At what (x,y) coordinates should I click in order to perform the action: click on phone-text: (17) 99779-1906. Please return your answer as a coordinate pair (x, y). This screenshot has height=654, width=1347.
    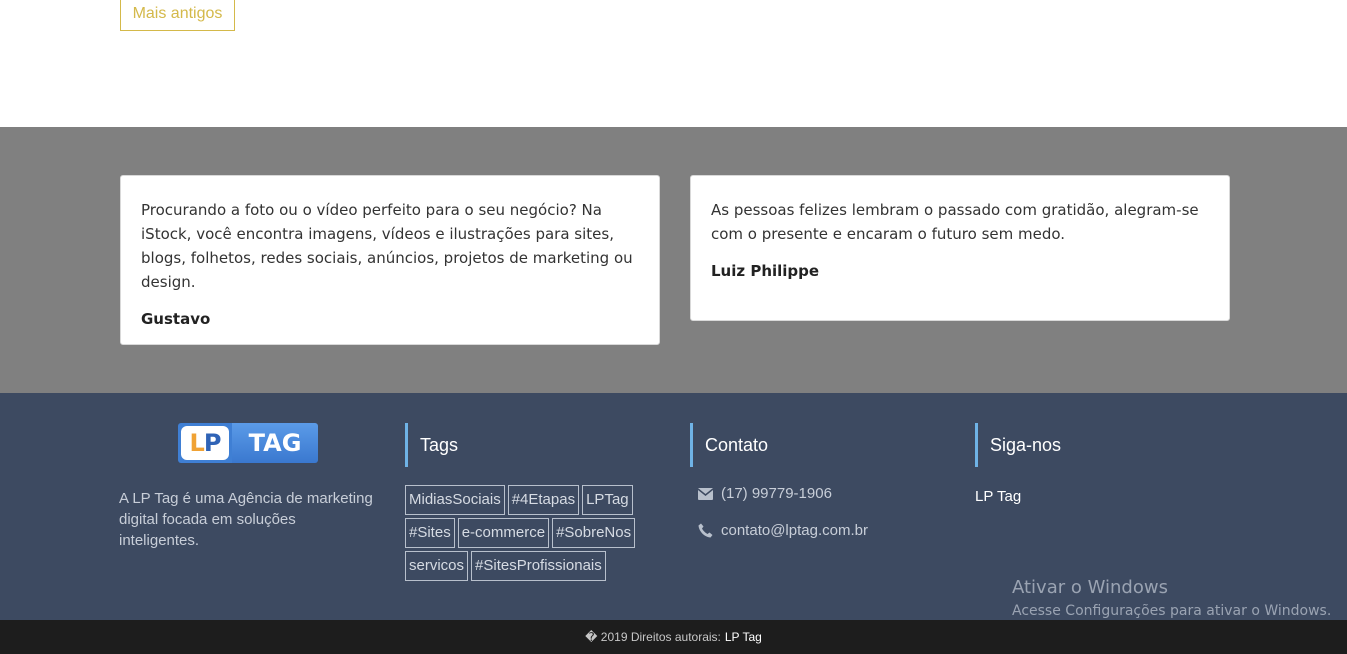
    Looking at the image, I should click on (776, 493).